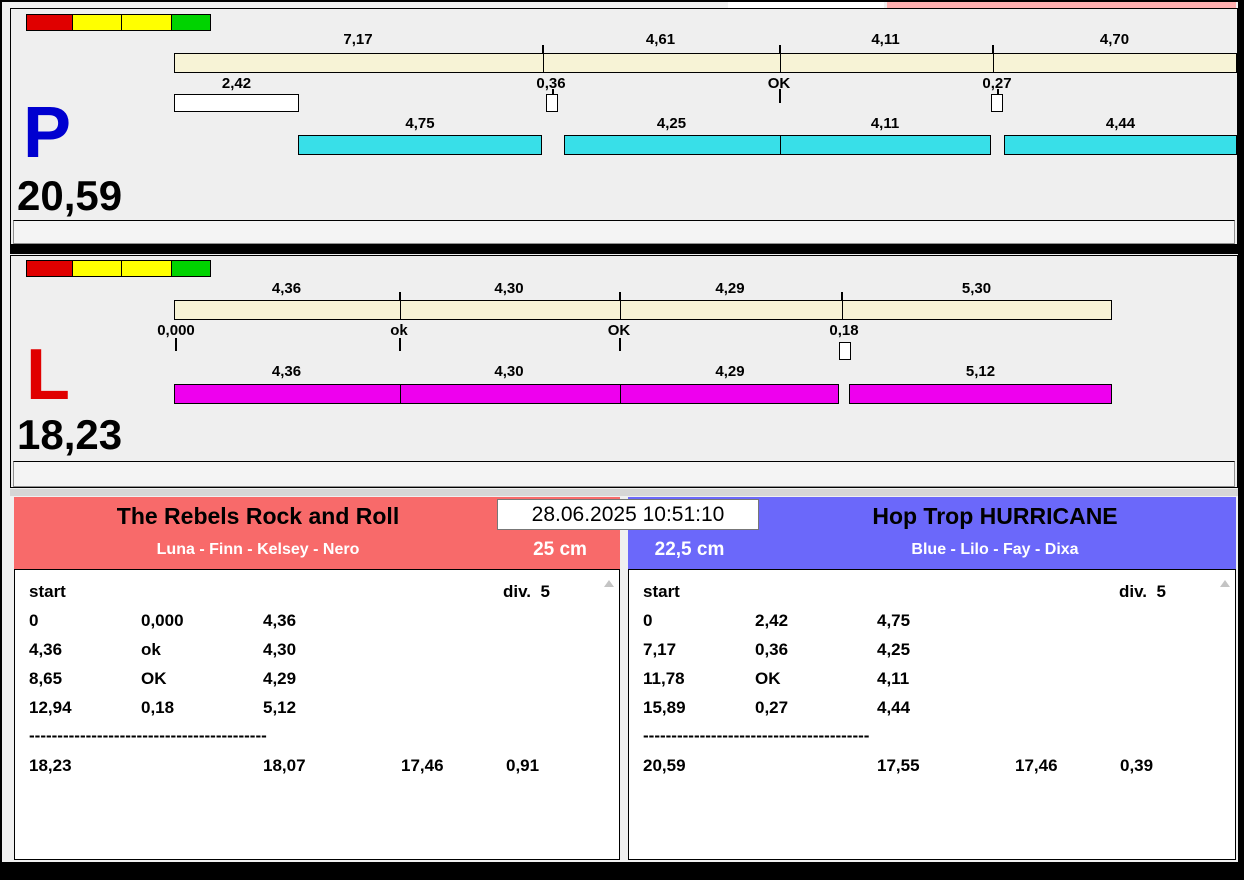  What do you see at coordinates (280, 678) in the screenshot?
I see `result-cell: 4,29` at bounding box center [280, 678].